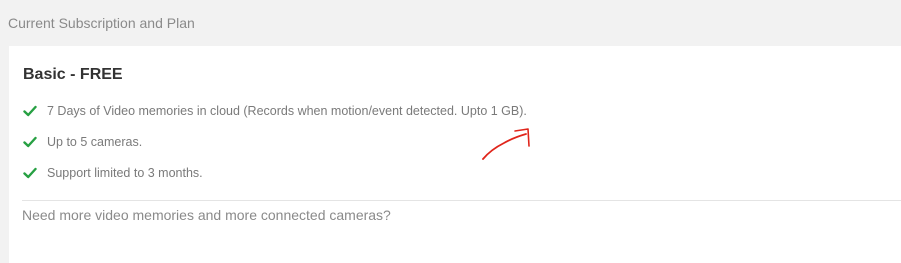 The width and height of the screenshot is (901, 263). I want to click on card-divider, so click(461, 200).